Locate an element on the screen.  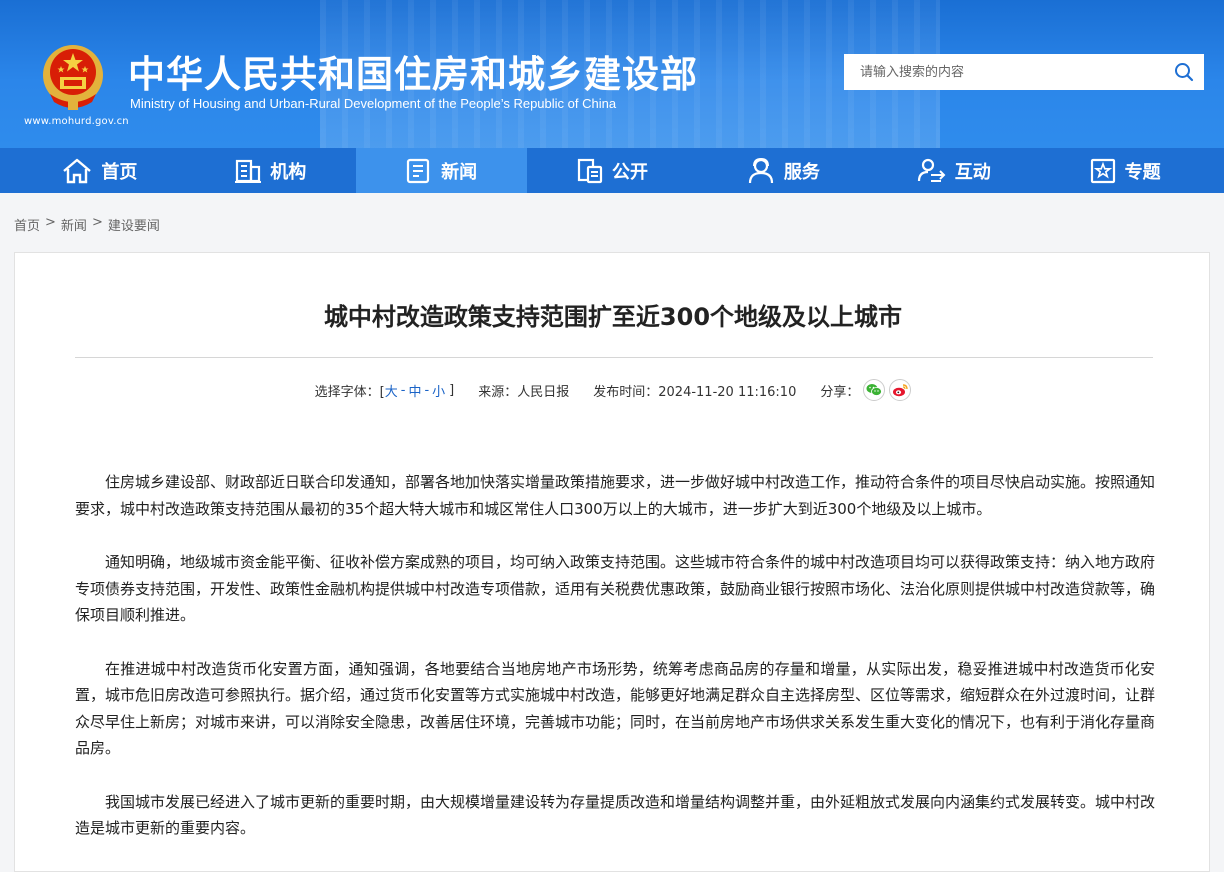
font-size-selector: 选择字体：[ 大 - 中 - 小 ] is located at coordinates (385, 390).